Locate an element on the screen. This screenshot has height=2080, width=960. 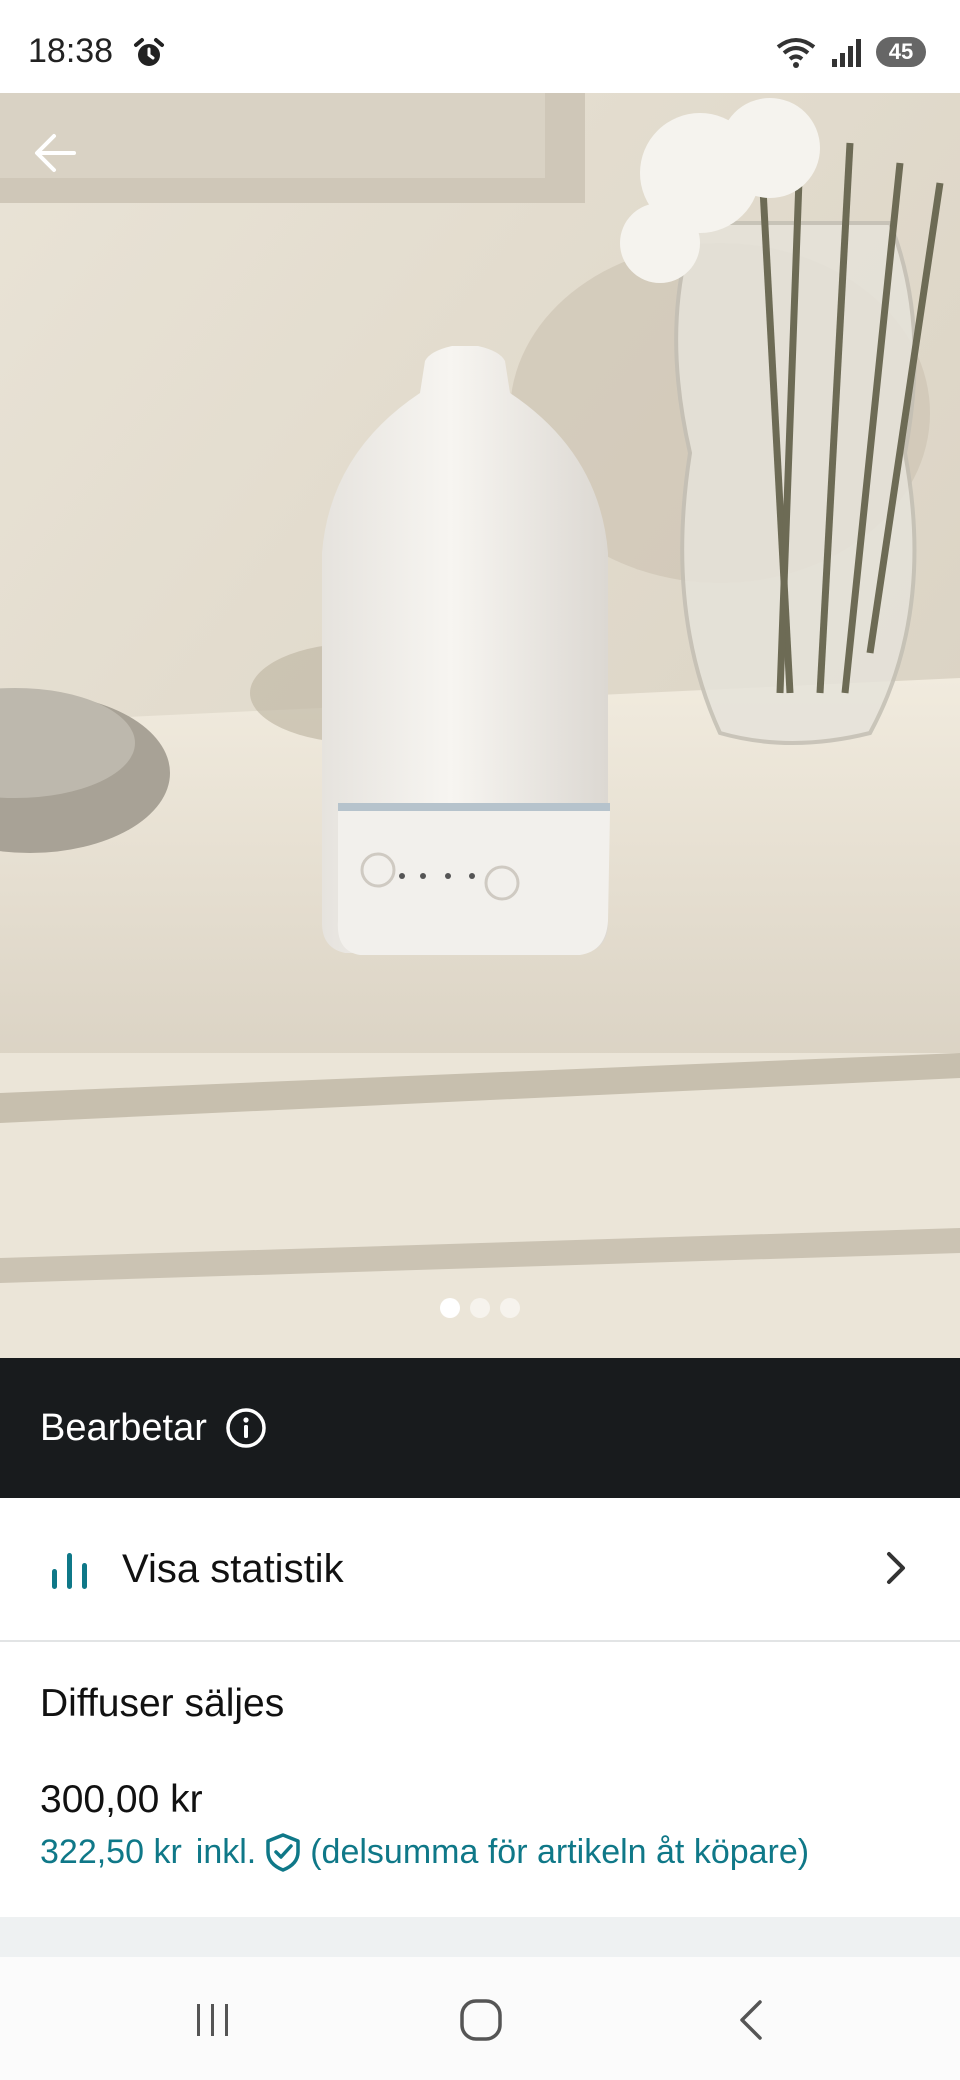
recents-icon is located at coordinates (212, 2020).